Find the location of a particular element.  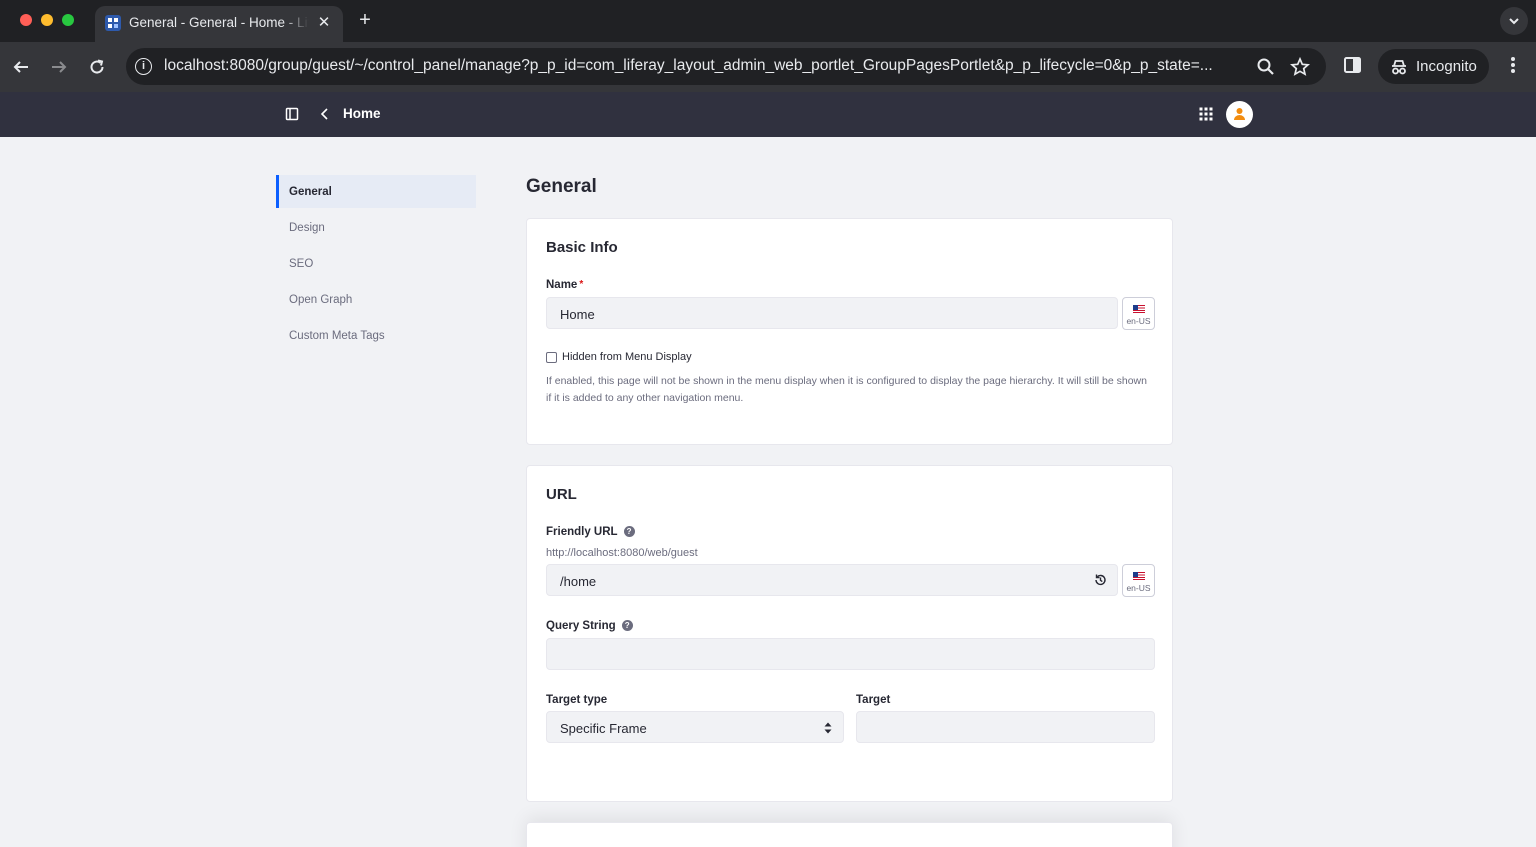

incognito-indicator: Incognito is located at coordinates (1433, 66).